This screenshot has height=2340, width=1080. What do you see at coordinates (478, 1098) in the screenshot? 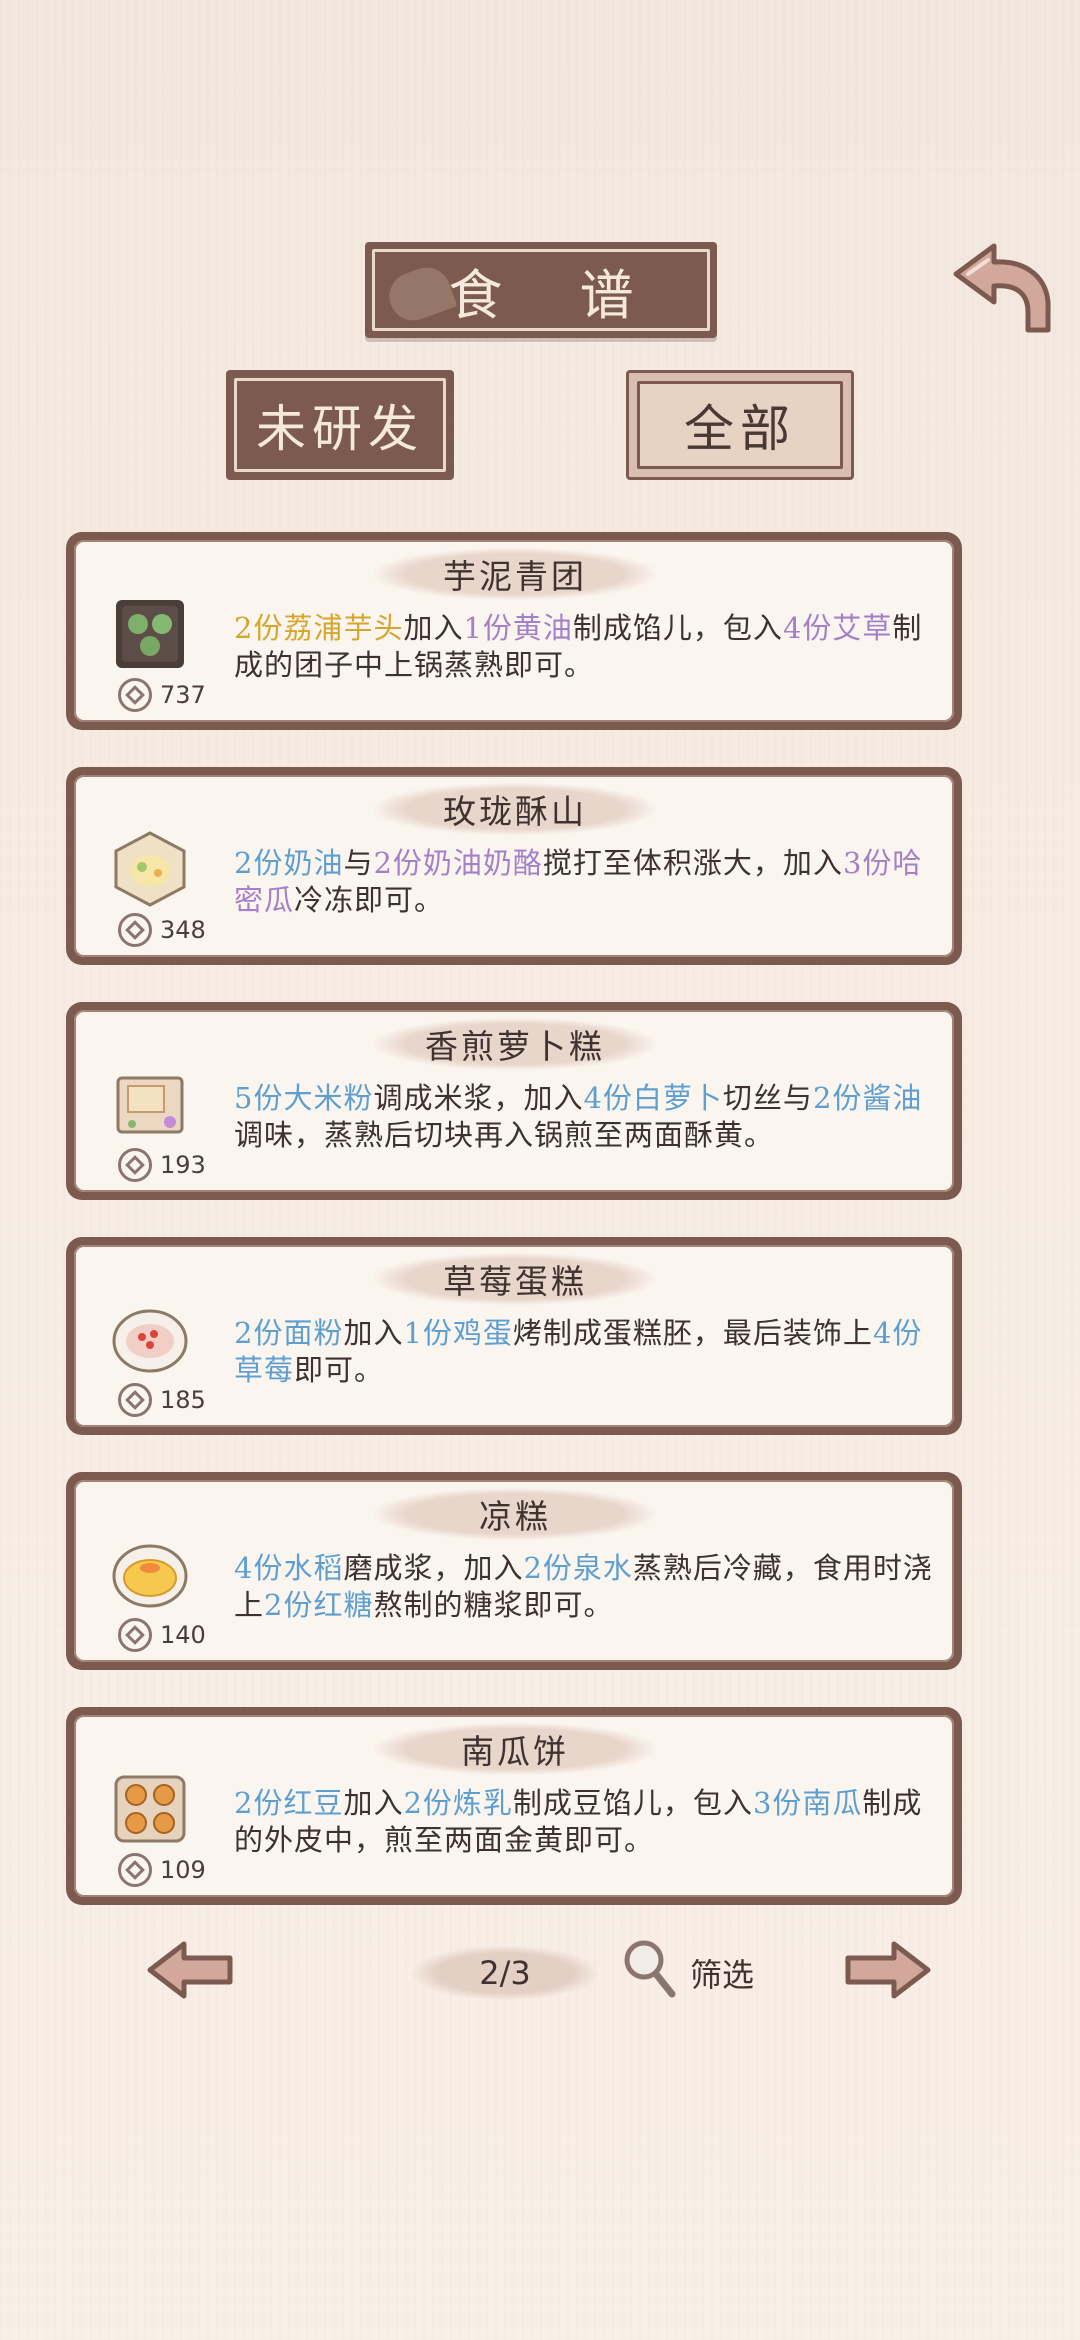
I see `description-text: 调成米浆，加入` at bounding box center [478, 1098].